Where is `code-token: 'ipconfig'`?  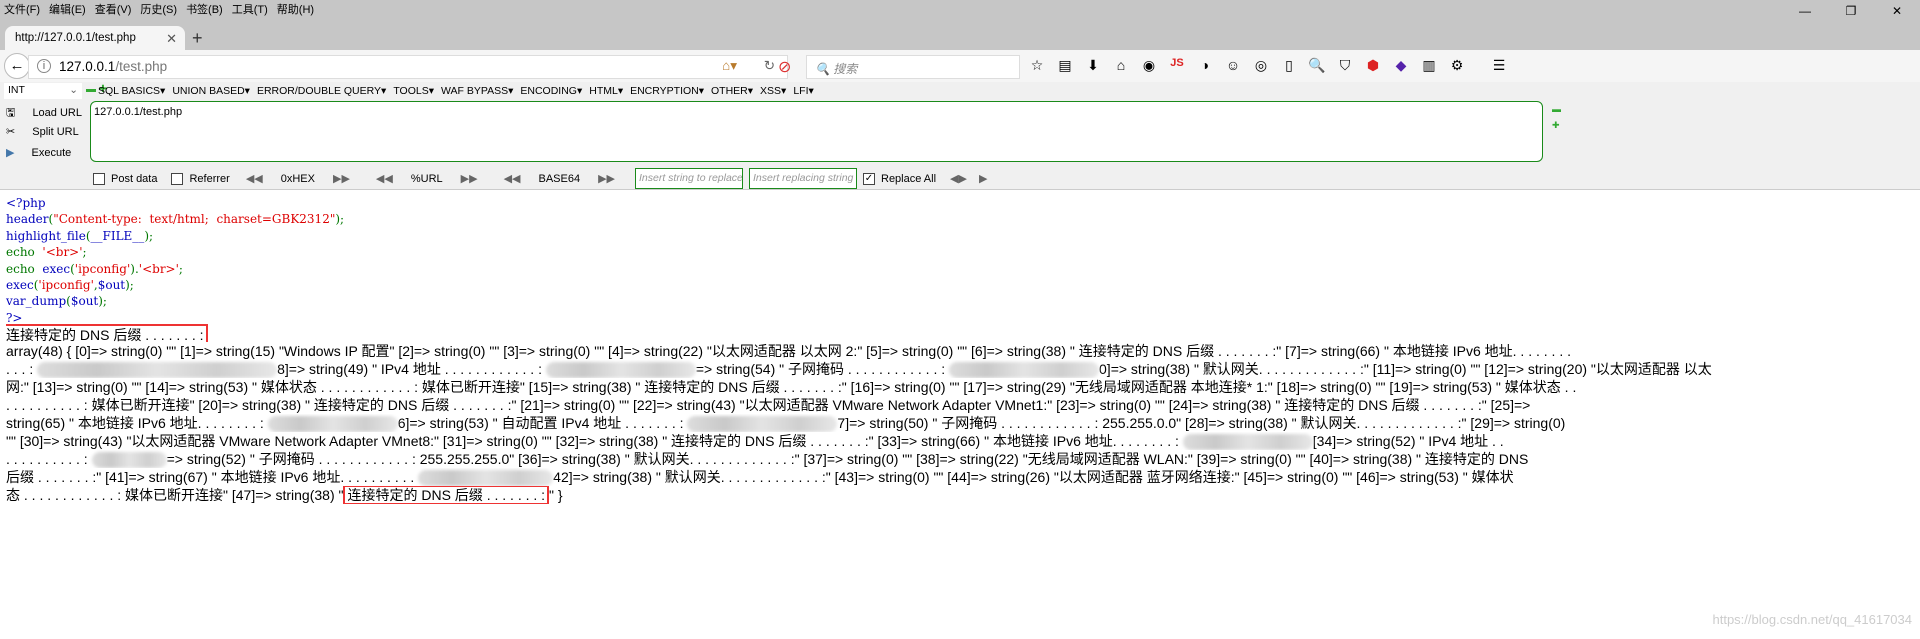 code-token: 'ipconfig' is located at coordinates (102, 268).